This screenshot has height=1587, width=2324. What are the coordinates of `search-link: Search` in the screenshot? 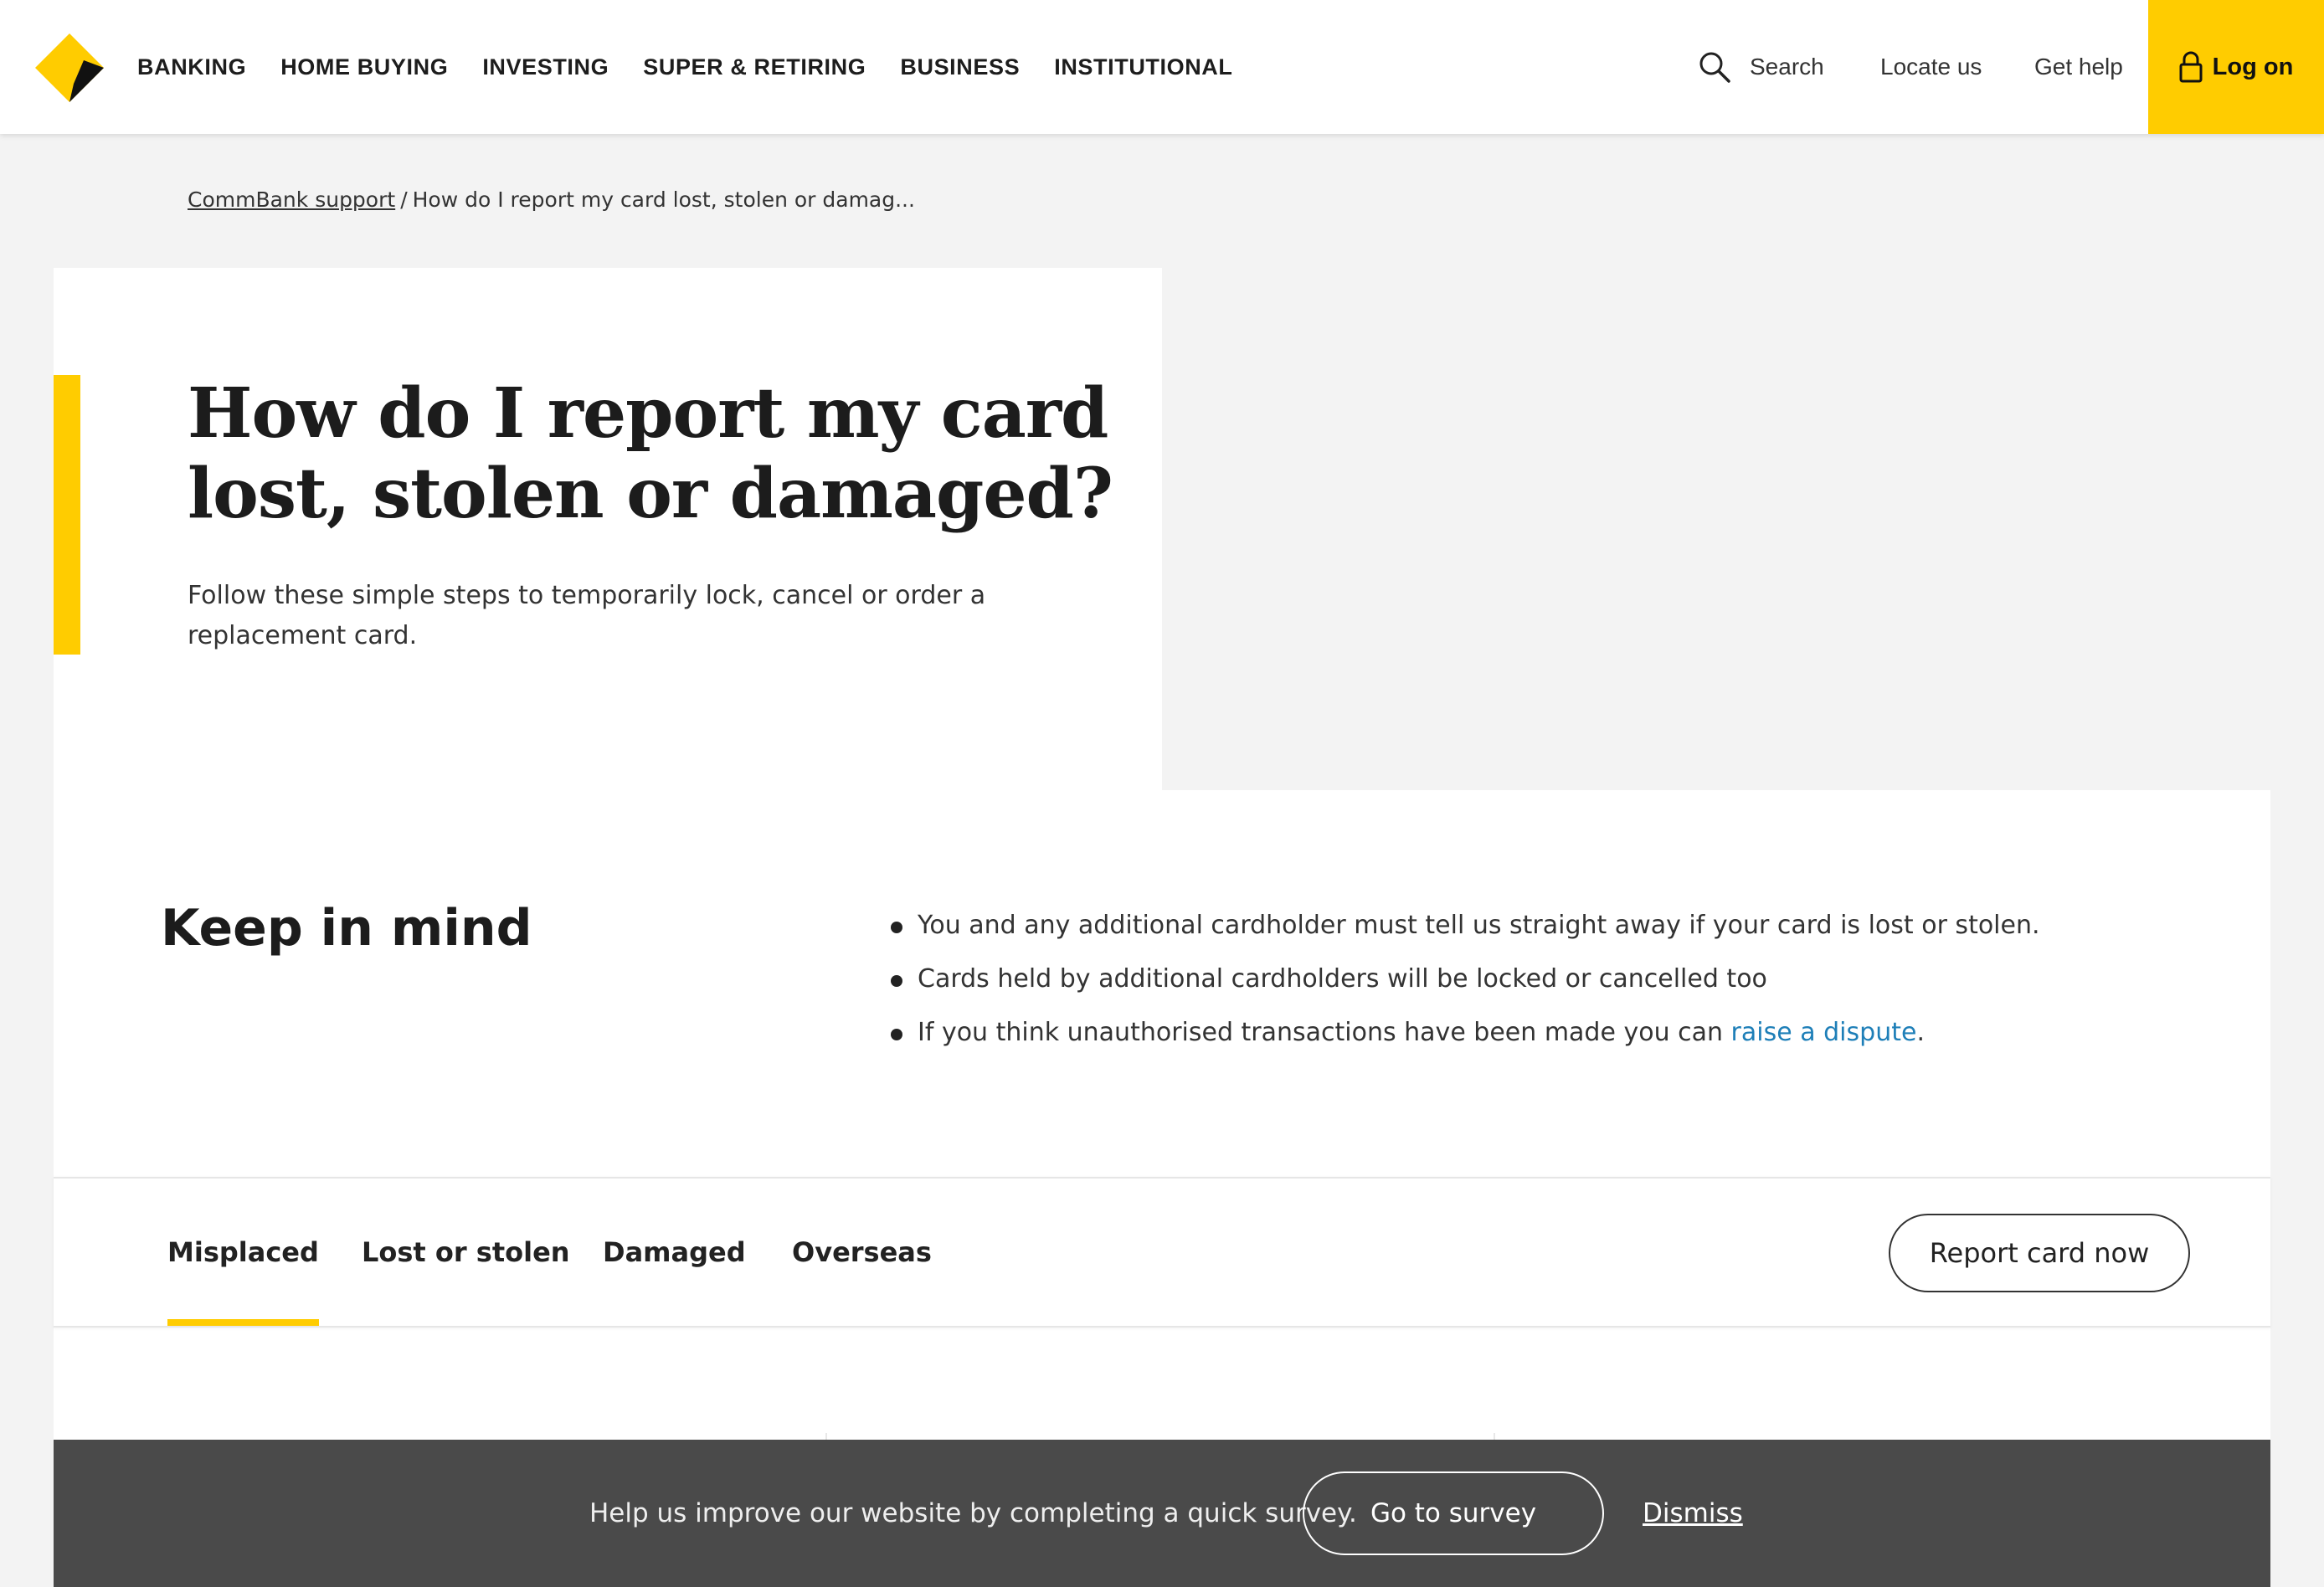 It's located at (1761, 67).